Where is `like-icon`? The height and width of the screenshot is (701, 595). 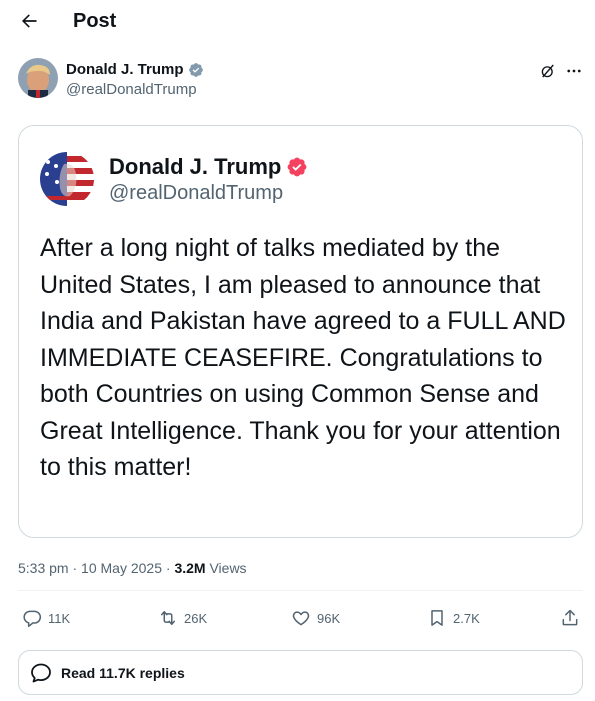
like-icon is located at coordinates (301, 618).